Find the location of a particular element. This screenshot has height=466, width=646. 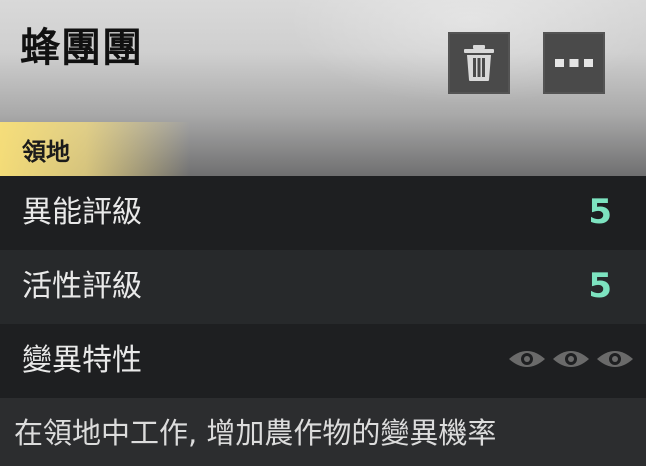

stat-label: 活性評級 is located at coordinates (82, 286).